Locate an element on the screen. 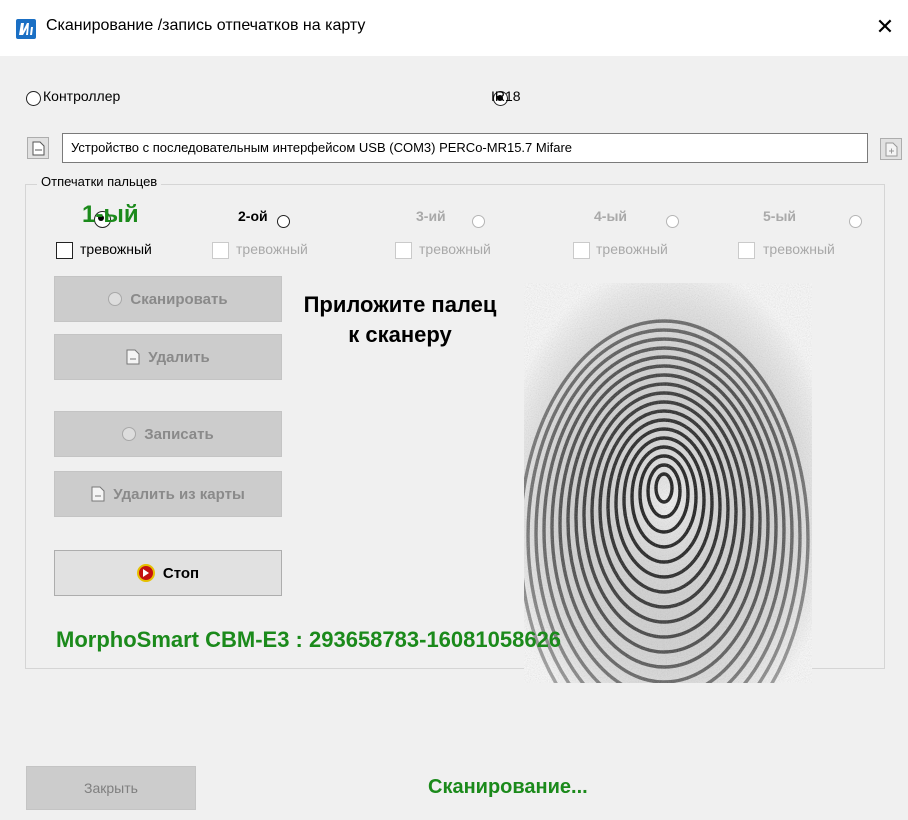 This screenshot has height=820, width=908. scan-icon is located at coordinates (115, 299).